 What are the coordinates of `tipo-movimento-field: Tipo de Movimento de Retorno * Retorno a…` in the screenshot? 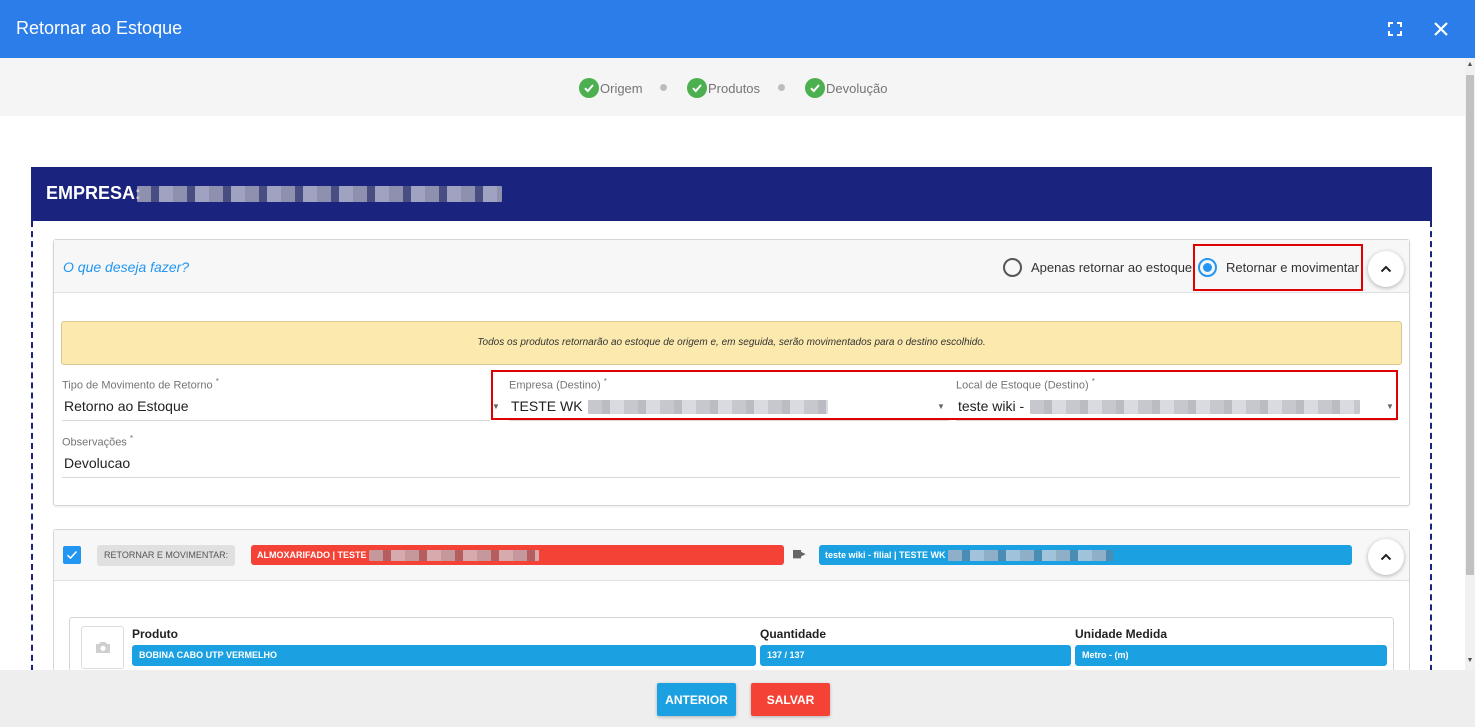 It's located at (281, 399).